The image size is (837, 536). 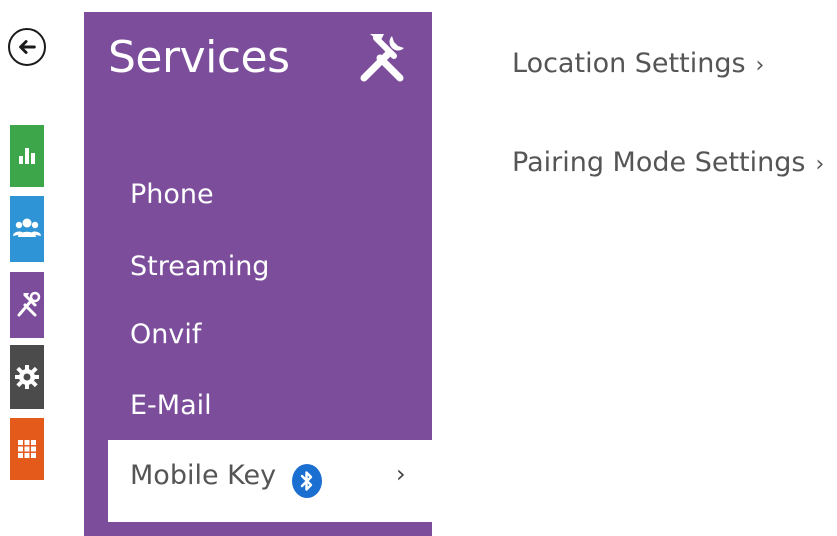 I want to click on pairing-mode-settings-link: Pairing Mode Settings ›, so click(x=668, y=162).